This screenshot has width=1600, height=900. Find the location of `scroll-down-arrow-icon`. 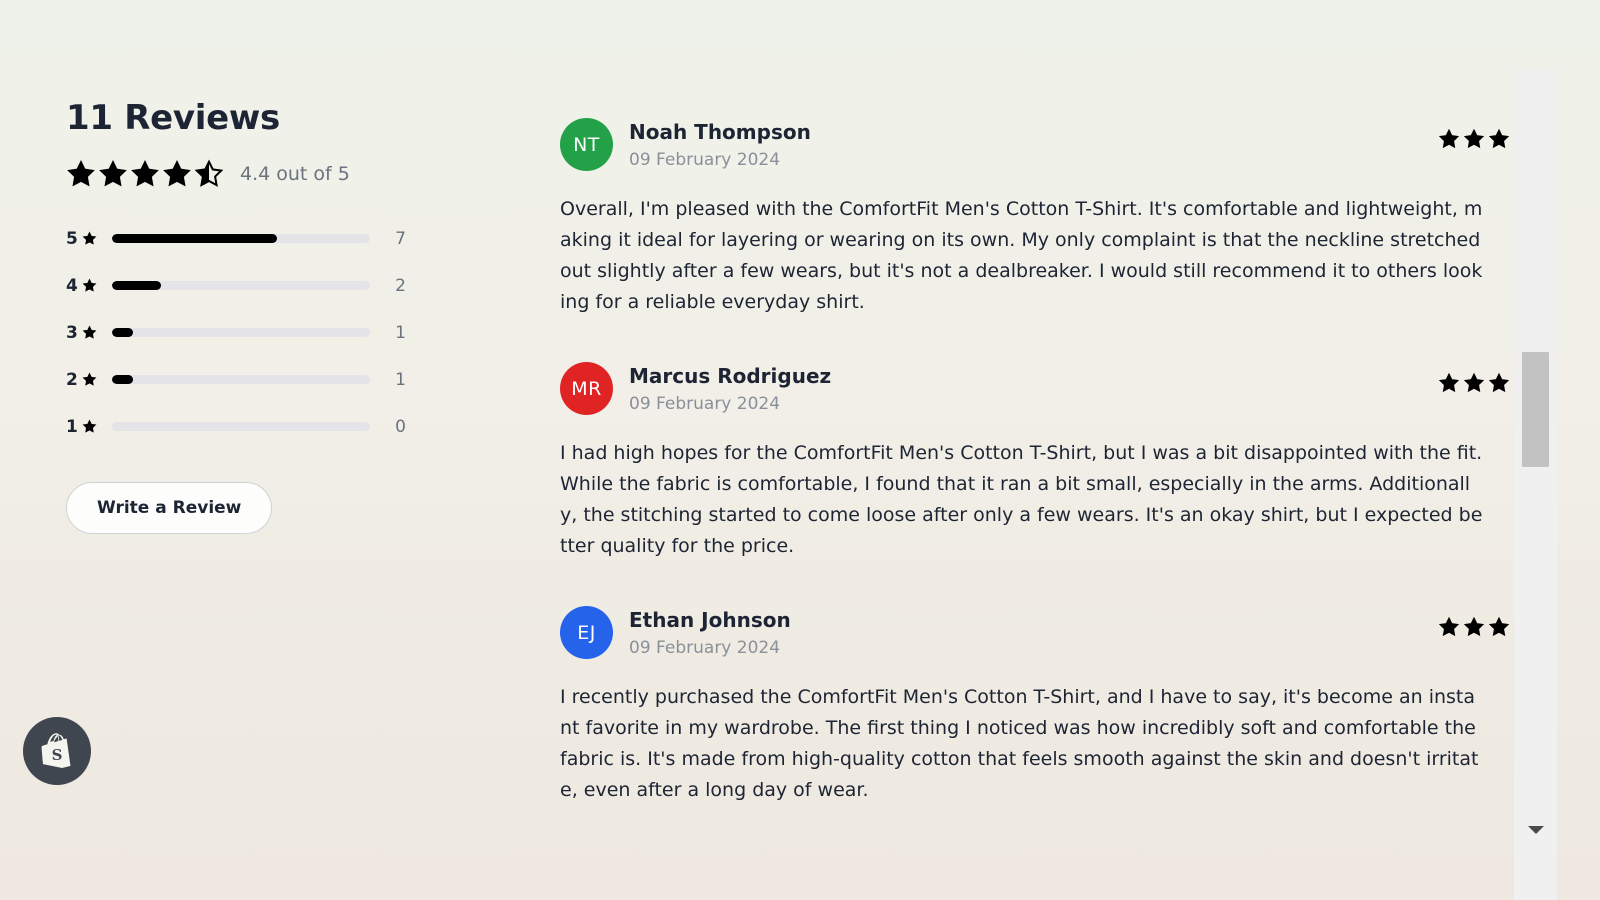

scroll-down-arrow-icon is located at coordinates (1535, 830).